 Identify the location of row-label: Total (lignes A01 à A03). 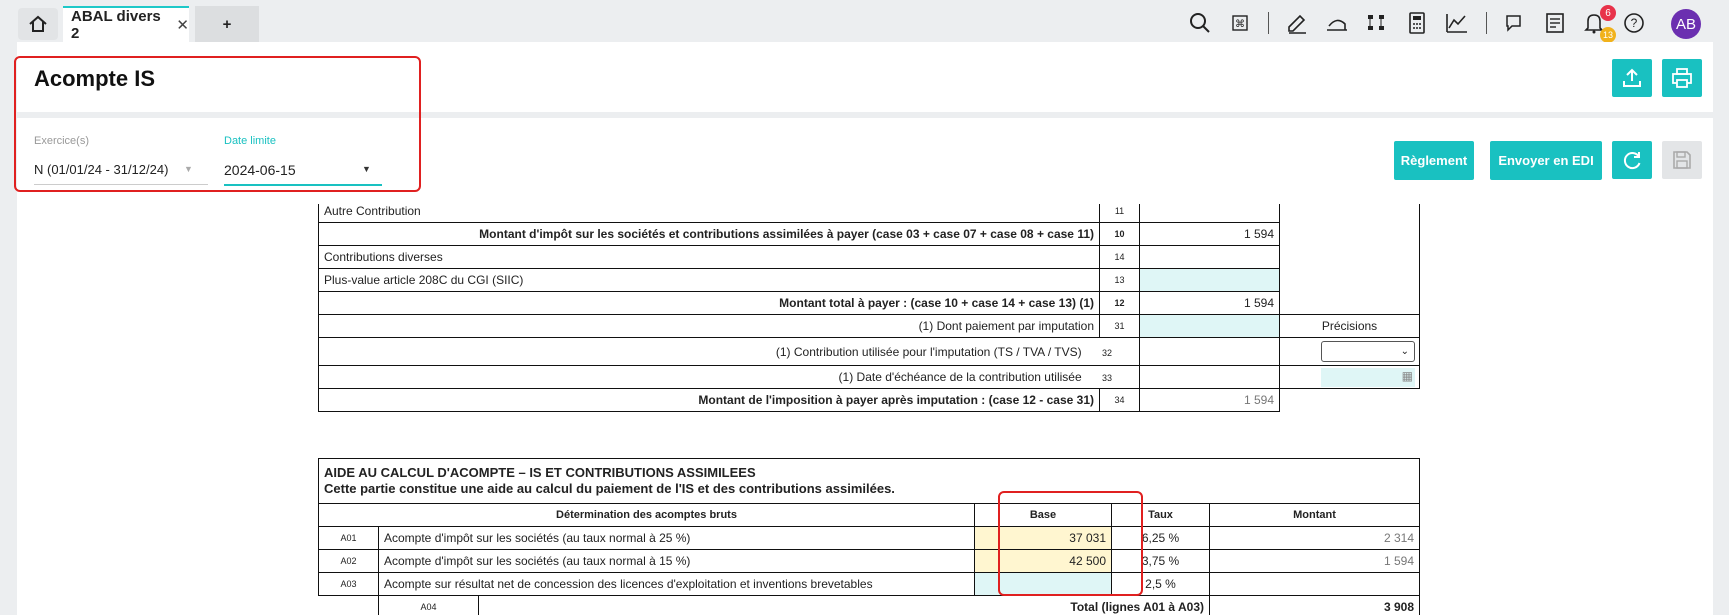
(844, 605).